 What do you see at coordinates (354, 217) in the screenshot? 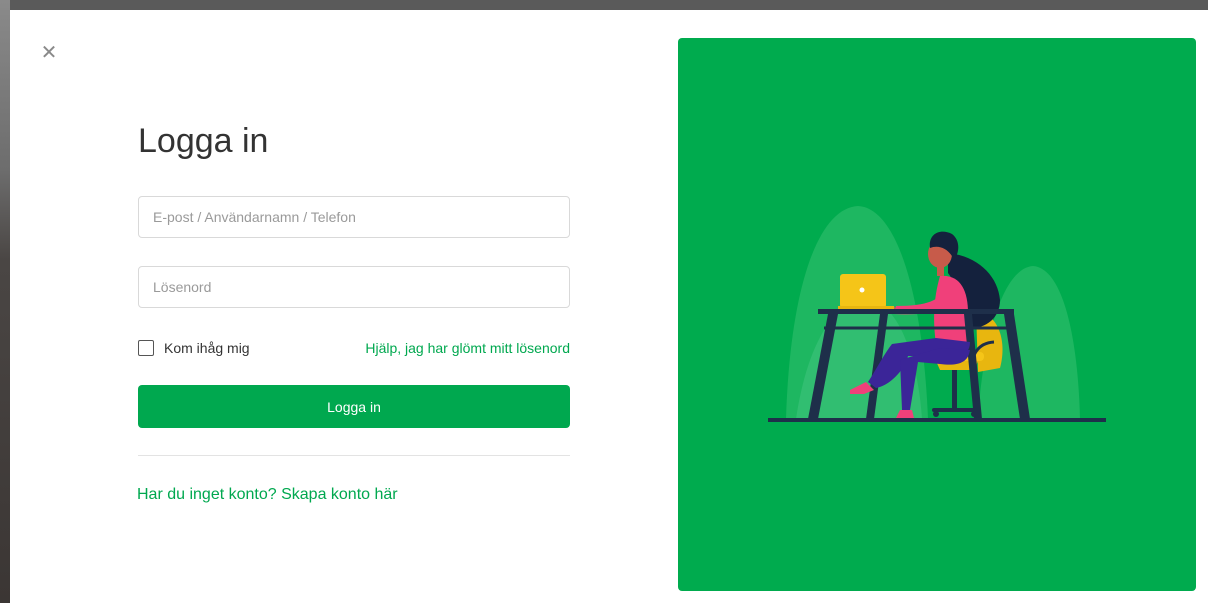
I see `email-field` at bounding box center [354, 217].